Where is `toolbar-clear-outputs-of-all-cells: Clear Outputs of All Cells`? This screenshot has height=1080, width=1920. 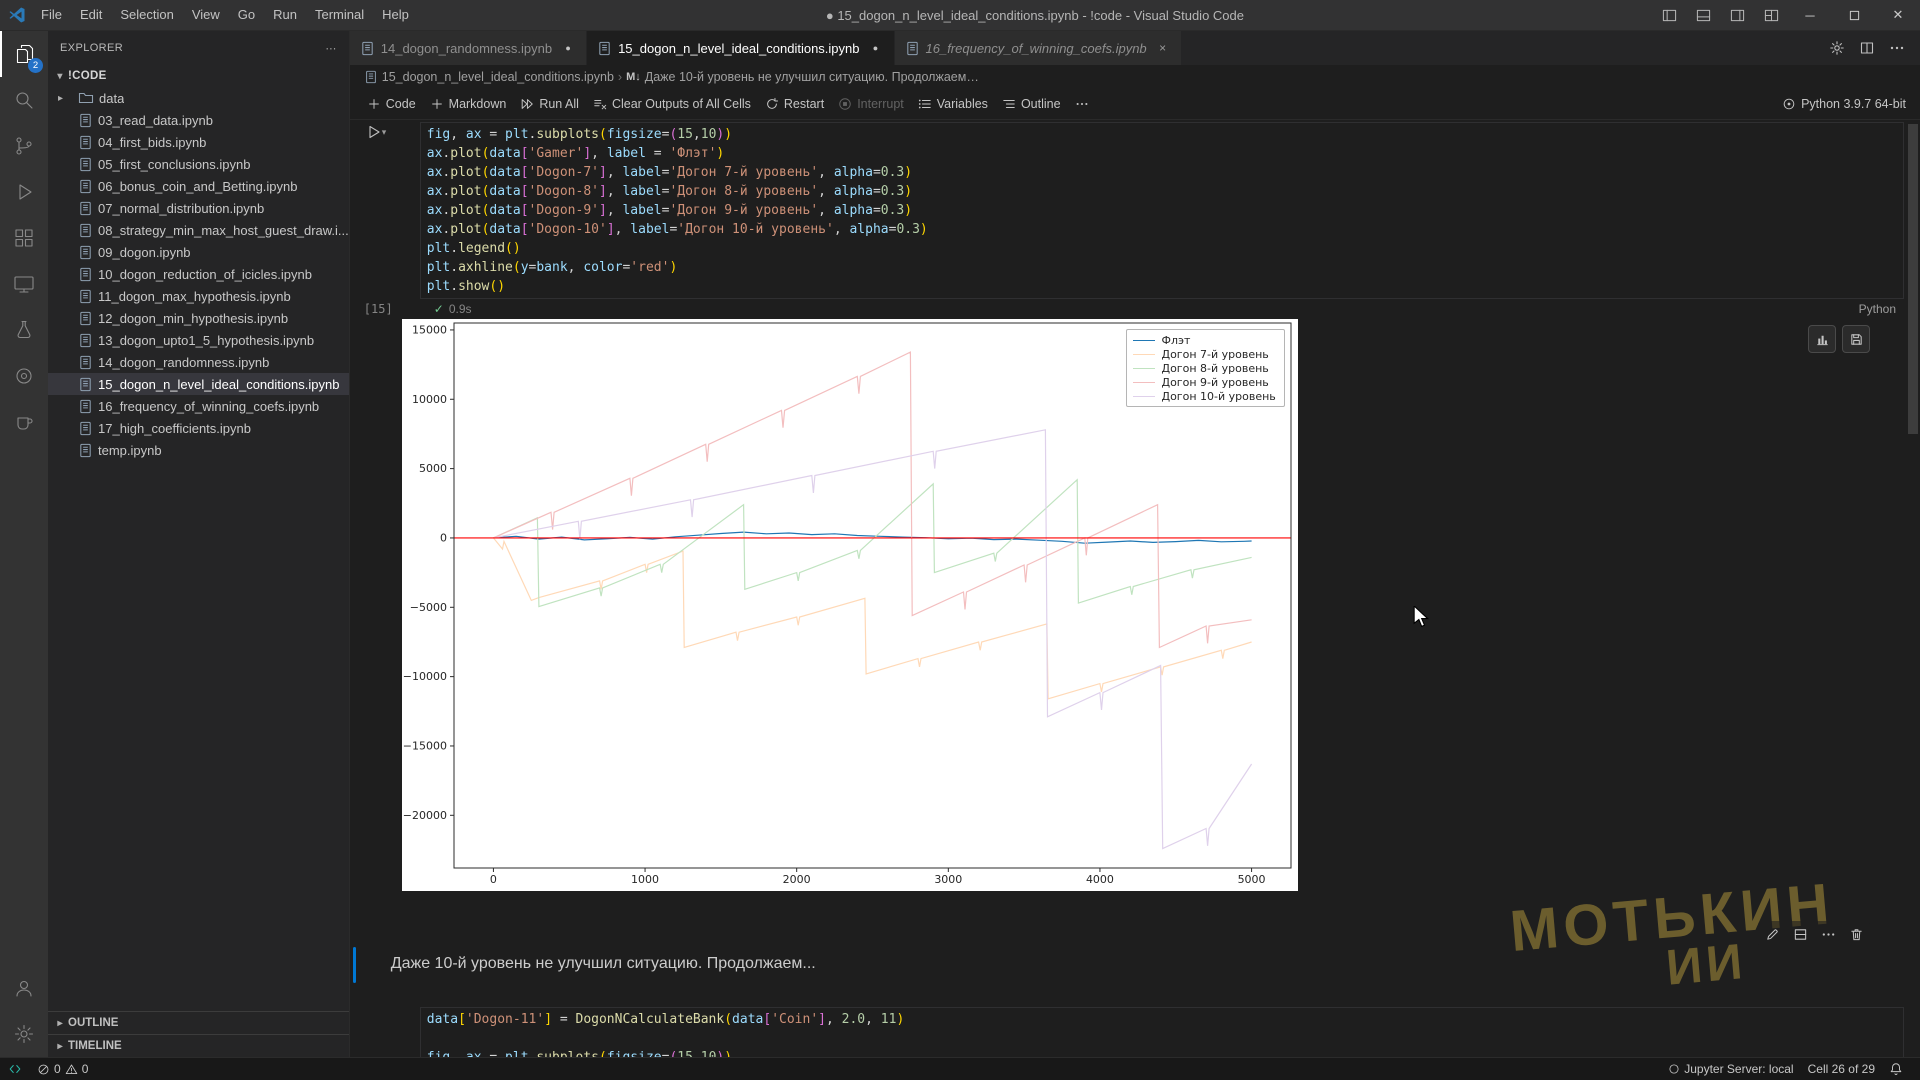
toolbar-clear-outputs-of-all-cells: Clear Outputs of All Cells is located at coordinates (672, 104).